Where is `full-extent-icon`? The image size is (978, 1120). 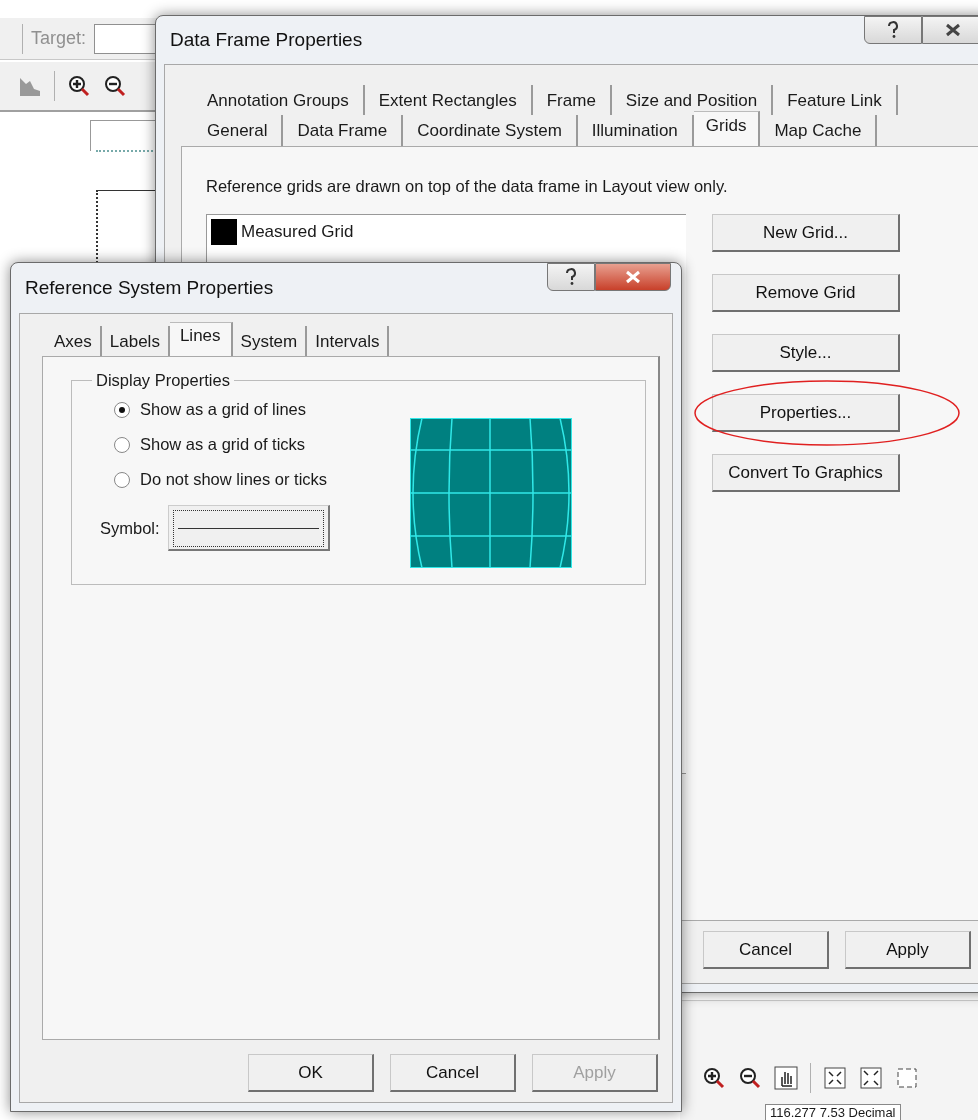
full-extent-icon is located at coordinates (835, 1078).